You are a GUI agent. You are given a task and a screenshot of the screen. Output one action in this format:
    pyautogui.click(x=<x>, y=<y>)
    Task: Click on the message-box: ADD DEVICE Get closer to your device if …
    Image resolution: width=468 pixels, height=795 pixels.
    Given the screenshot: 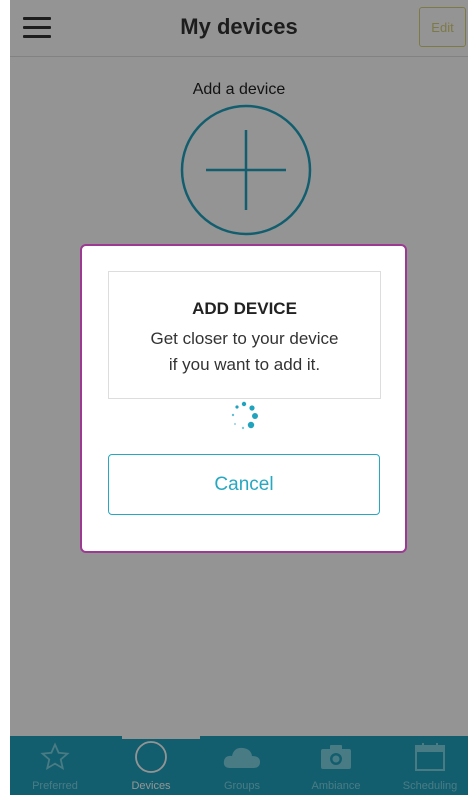 What is the action you would take?
    pyautogui.click(x=244, y=335)
    